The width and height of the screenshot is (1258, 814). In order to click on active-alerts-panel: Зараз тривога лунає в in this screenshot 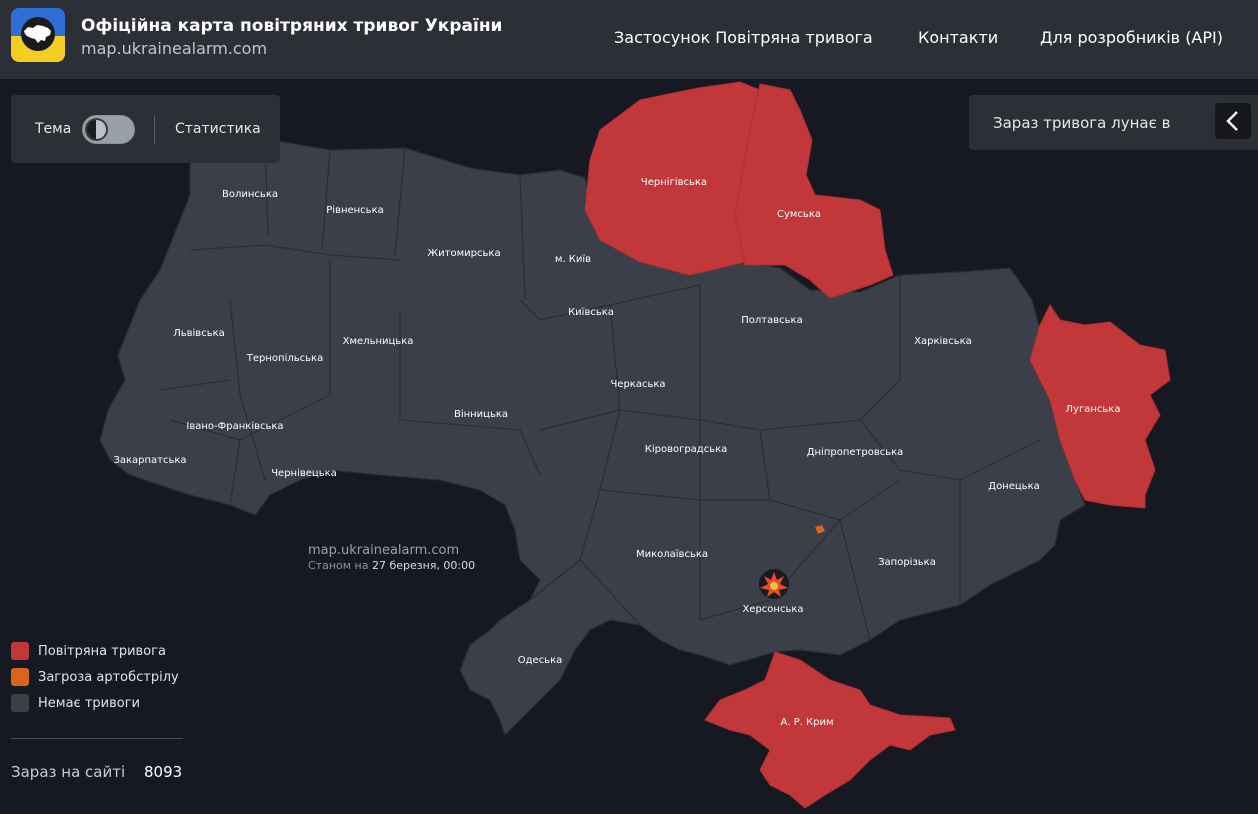, I will do `click(1113, 122)`.